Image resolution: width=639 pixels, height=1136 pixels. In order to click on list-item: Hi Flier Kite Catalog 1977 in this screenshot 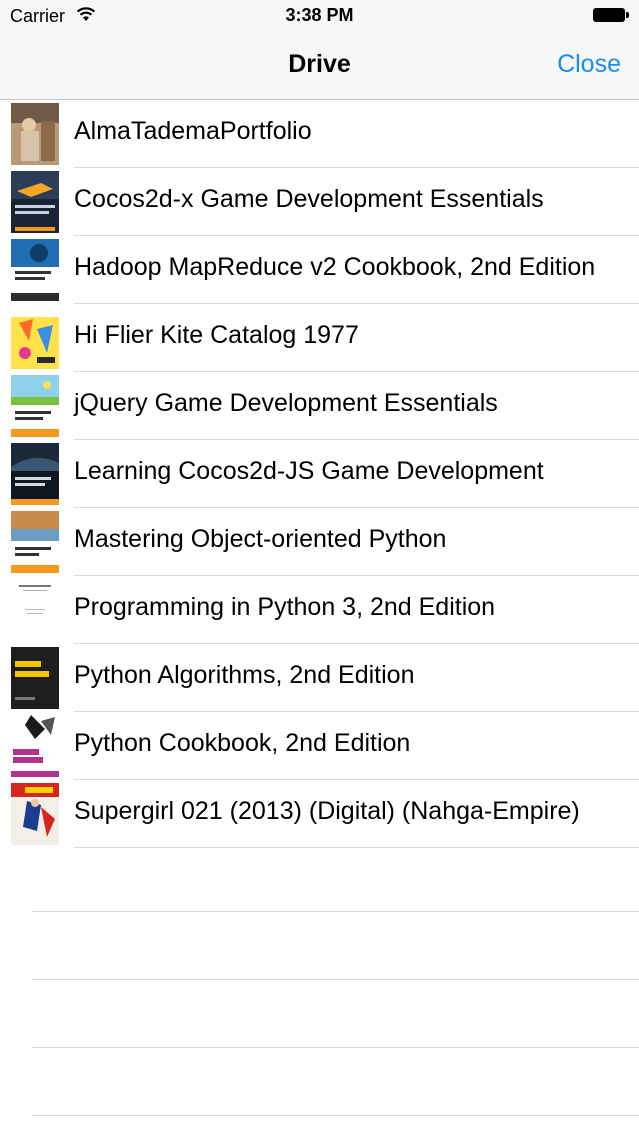, I will do `click(319, 338)`.